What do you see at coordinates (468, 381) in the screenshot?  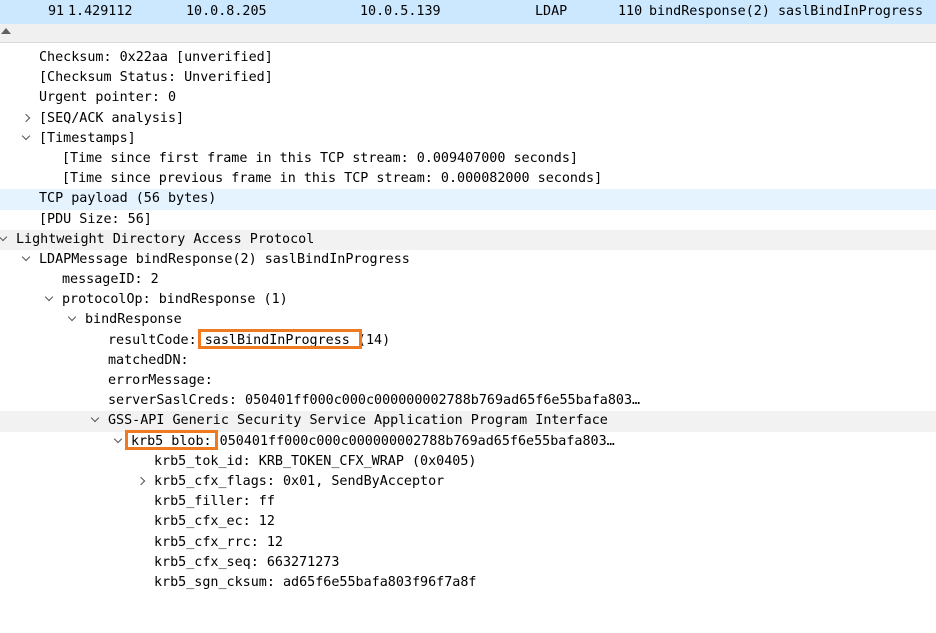 I see `tree-item-error-message: errorMessage:` at bounding box center [468, 381].